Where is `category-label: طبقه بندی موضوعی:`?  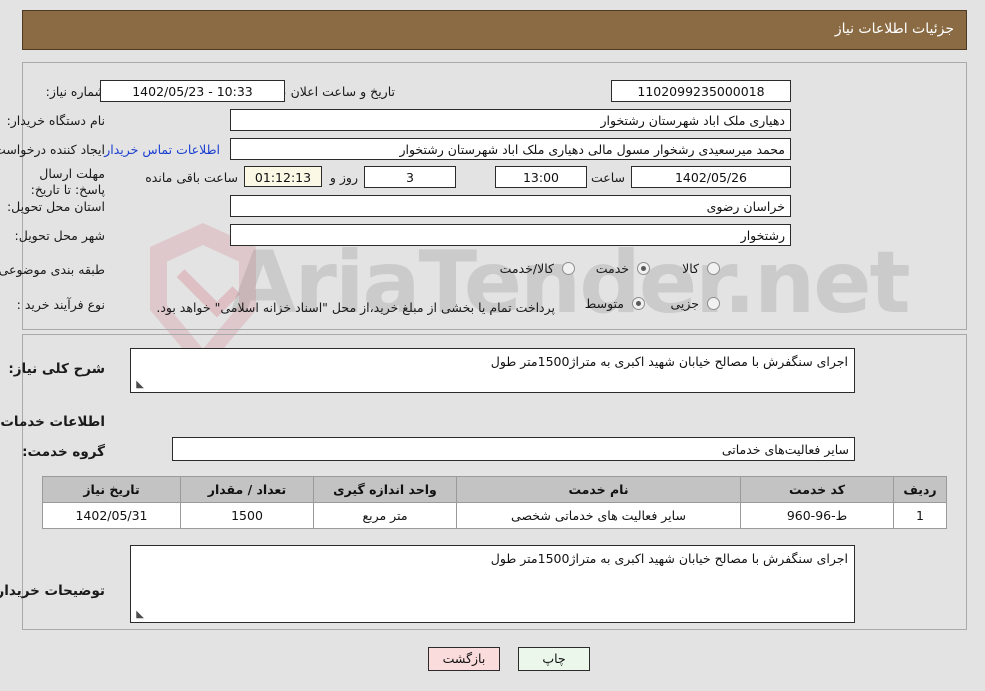
category-label: طبقه بندی موضوعی: is located at coordinates (52, 269).